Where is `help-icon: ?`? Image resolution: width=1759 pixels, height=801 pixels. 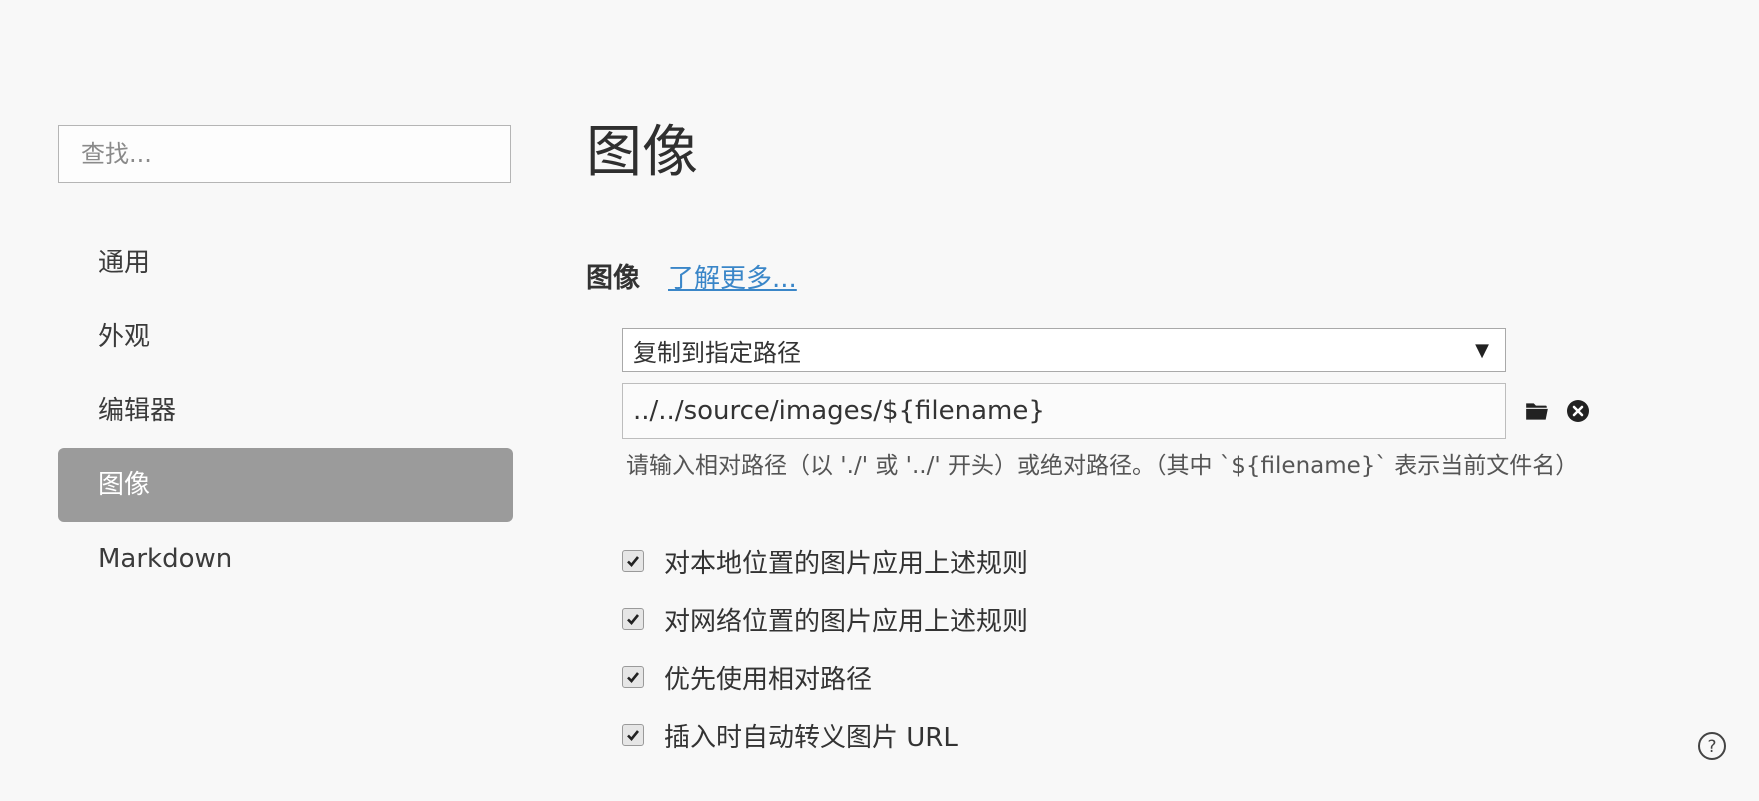 help-icon: ? is located at coordinates (1712, 746).